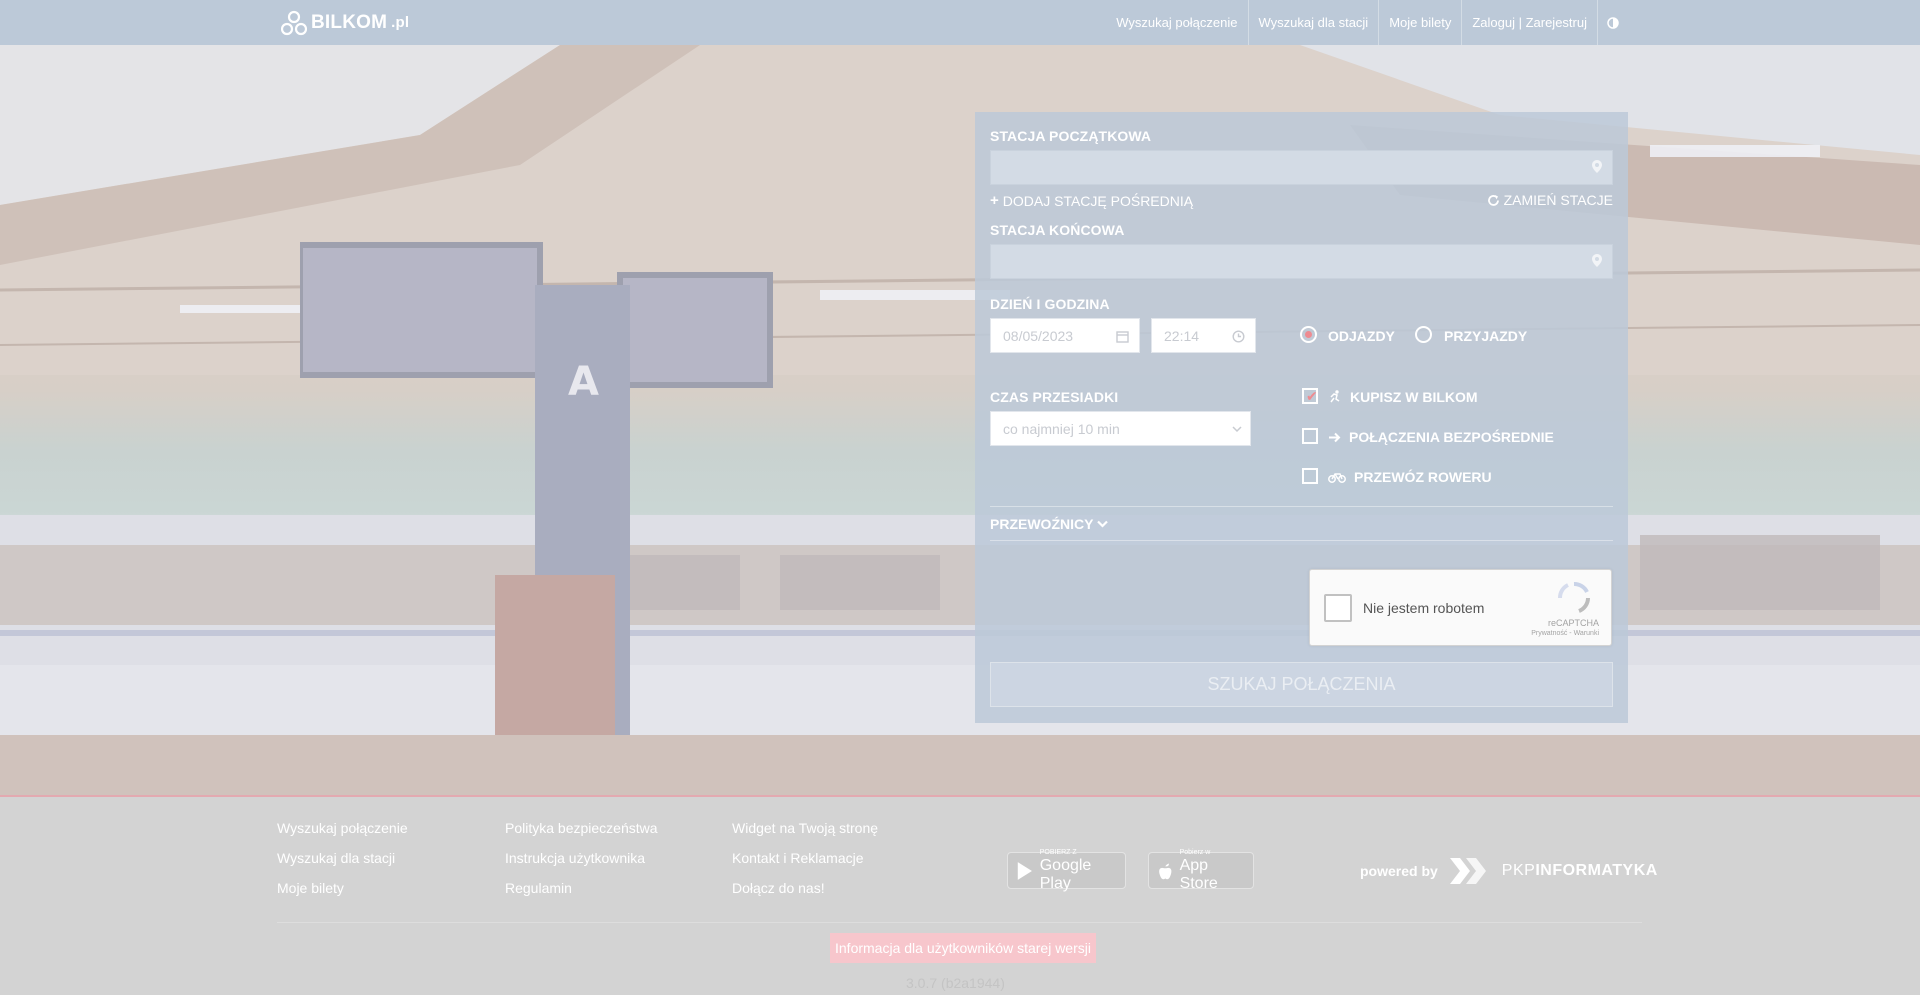 This screenshot has height=995, width=1920. What do you see at coordinates (1451, 437) in the screenshot?
I see `direct-connections-text: POŁĄCZENIA BEZPOŚREDNIE` at bounding box center [1451, 437].